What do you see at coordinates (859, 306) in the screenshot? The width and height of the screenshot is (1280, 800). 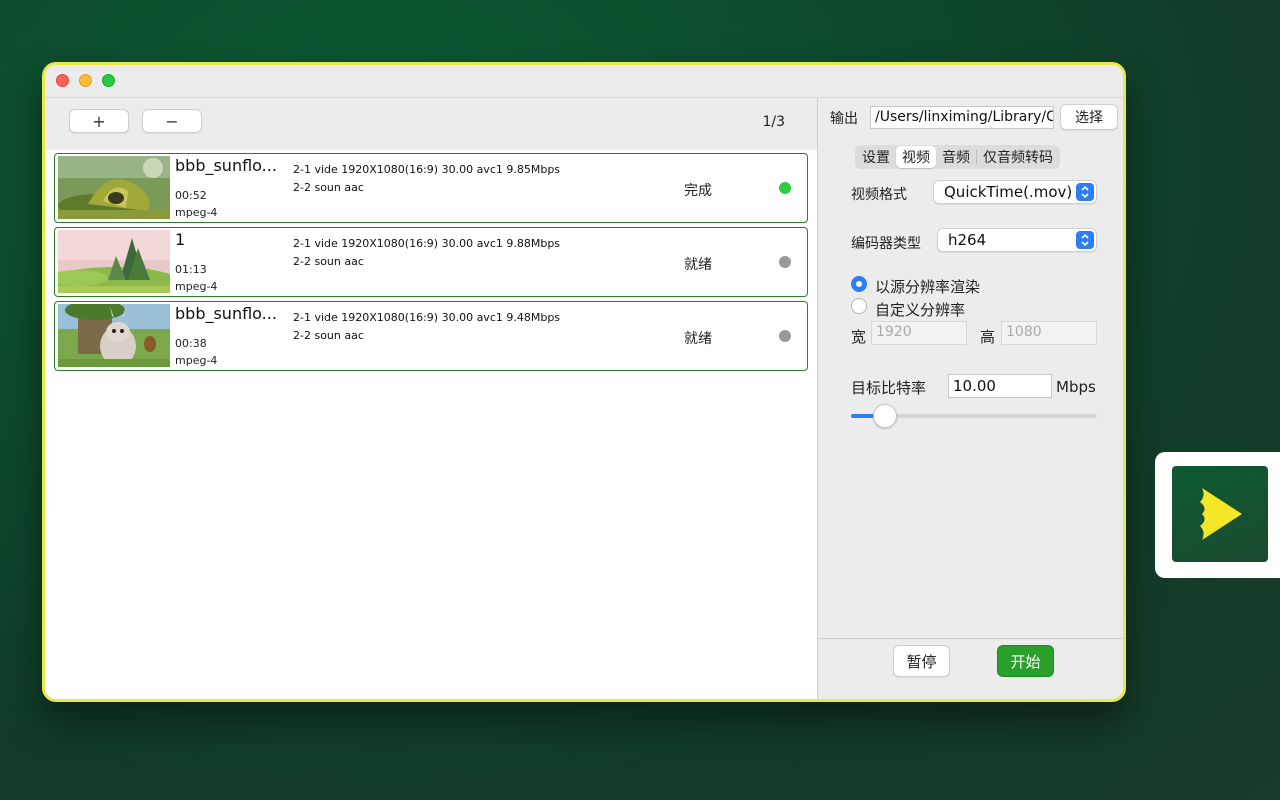 I see `custom-resolution-radio` at bounding box center [859, 306].